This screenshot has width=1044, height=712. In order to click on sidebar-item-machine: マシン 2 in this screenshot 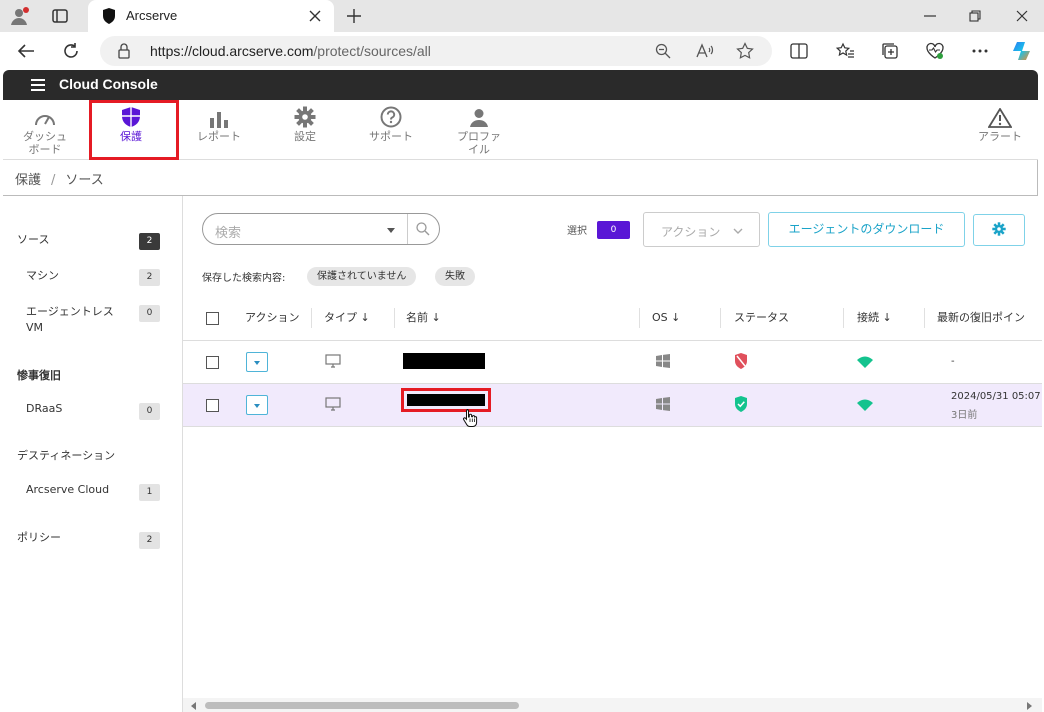, I will do `click(93, 278)`.